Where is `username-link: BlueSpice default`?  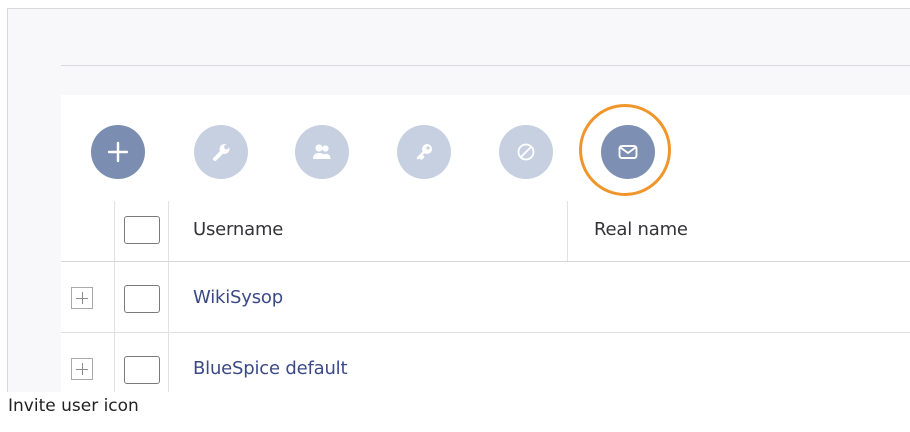
username-link: BlueSpice default is located at coordinates (270, 368).